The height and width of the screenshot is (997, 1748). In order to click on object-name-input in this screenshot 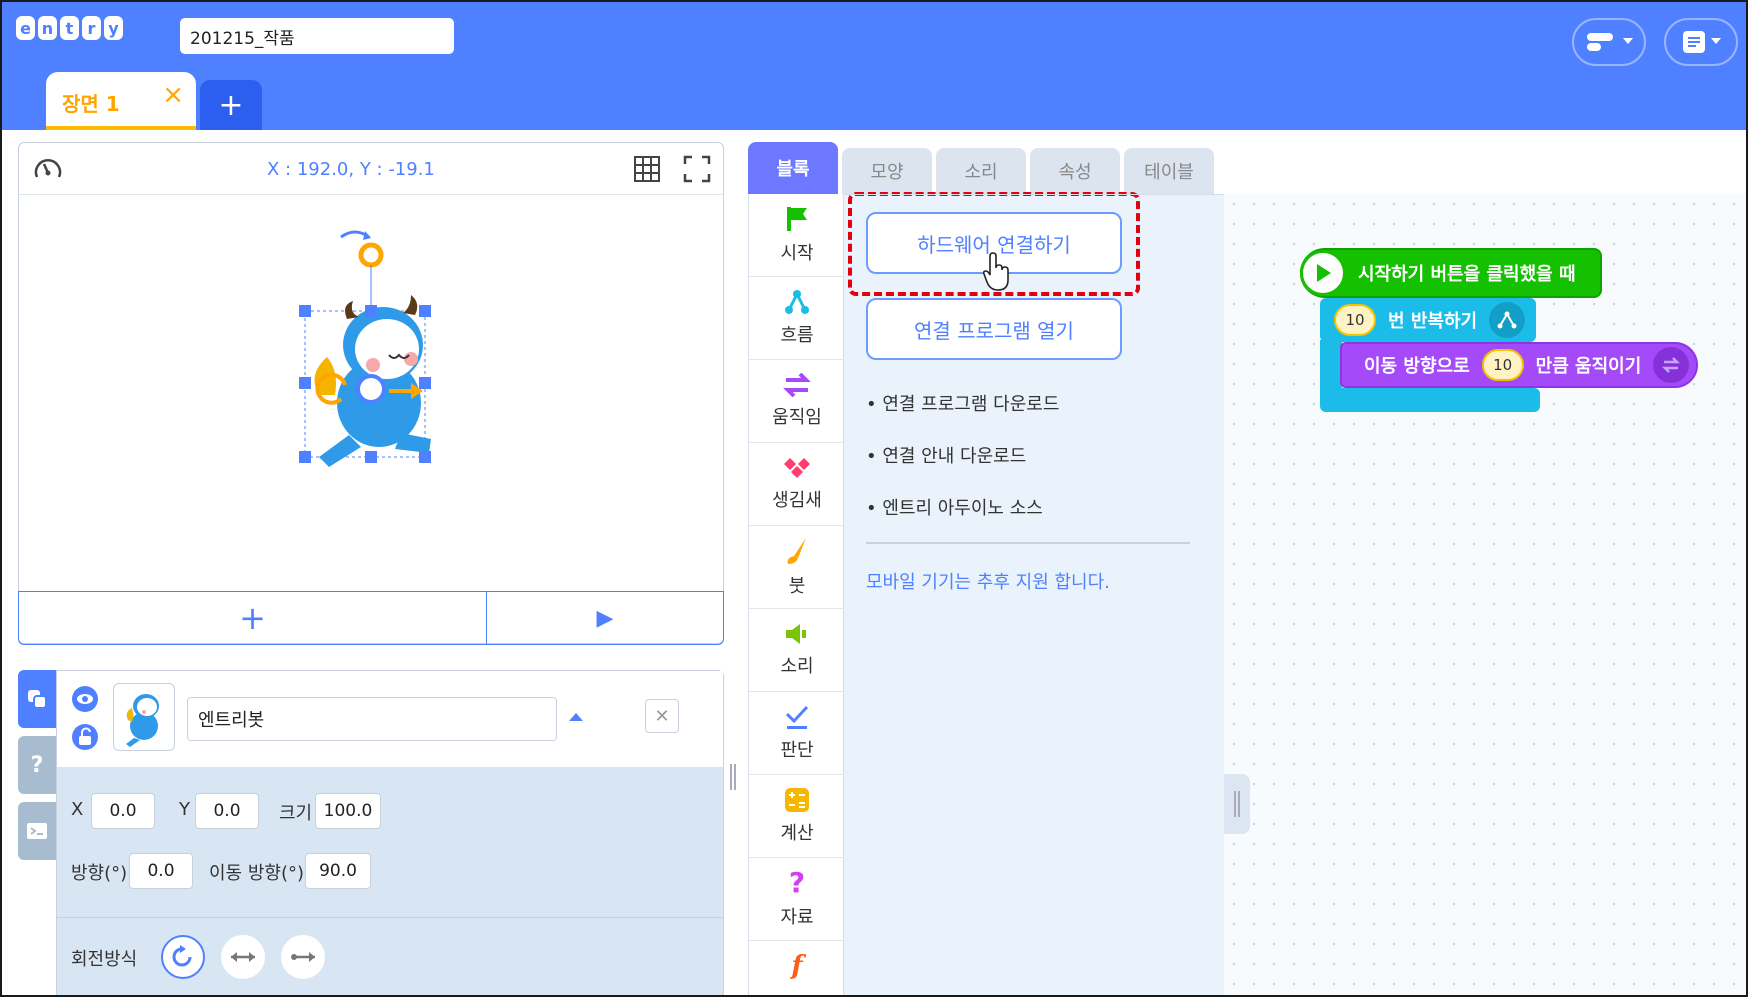, I will do `click(372, 719)`.